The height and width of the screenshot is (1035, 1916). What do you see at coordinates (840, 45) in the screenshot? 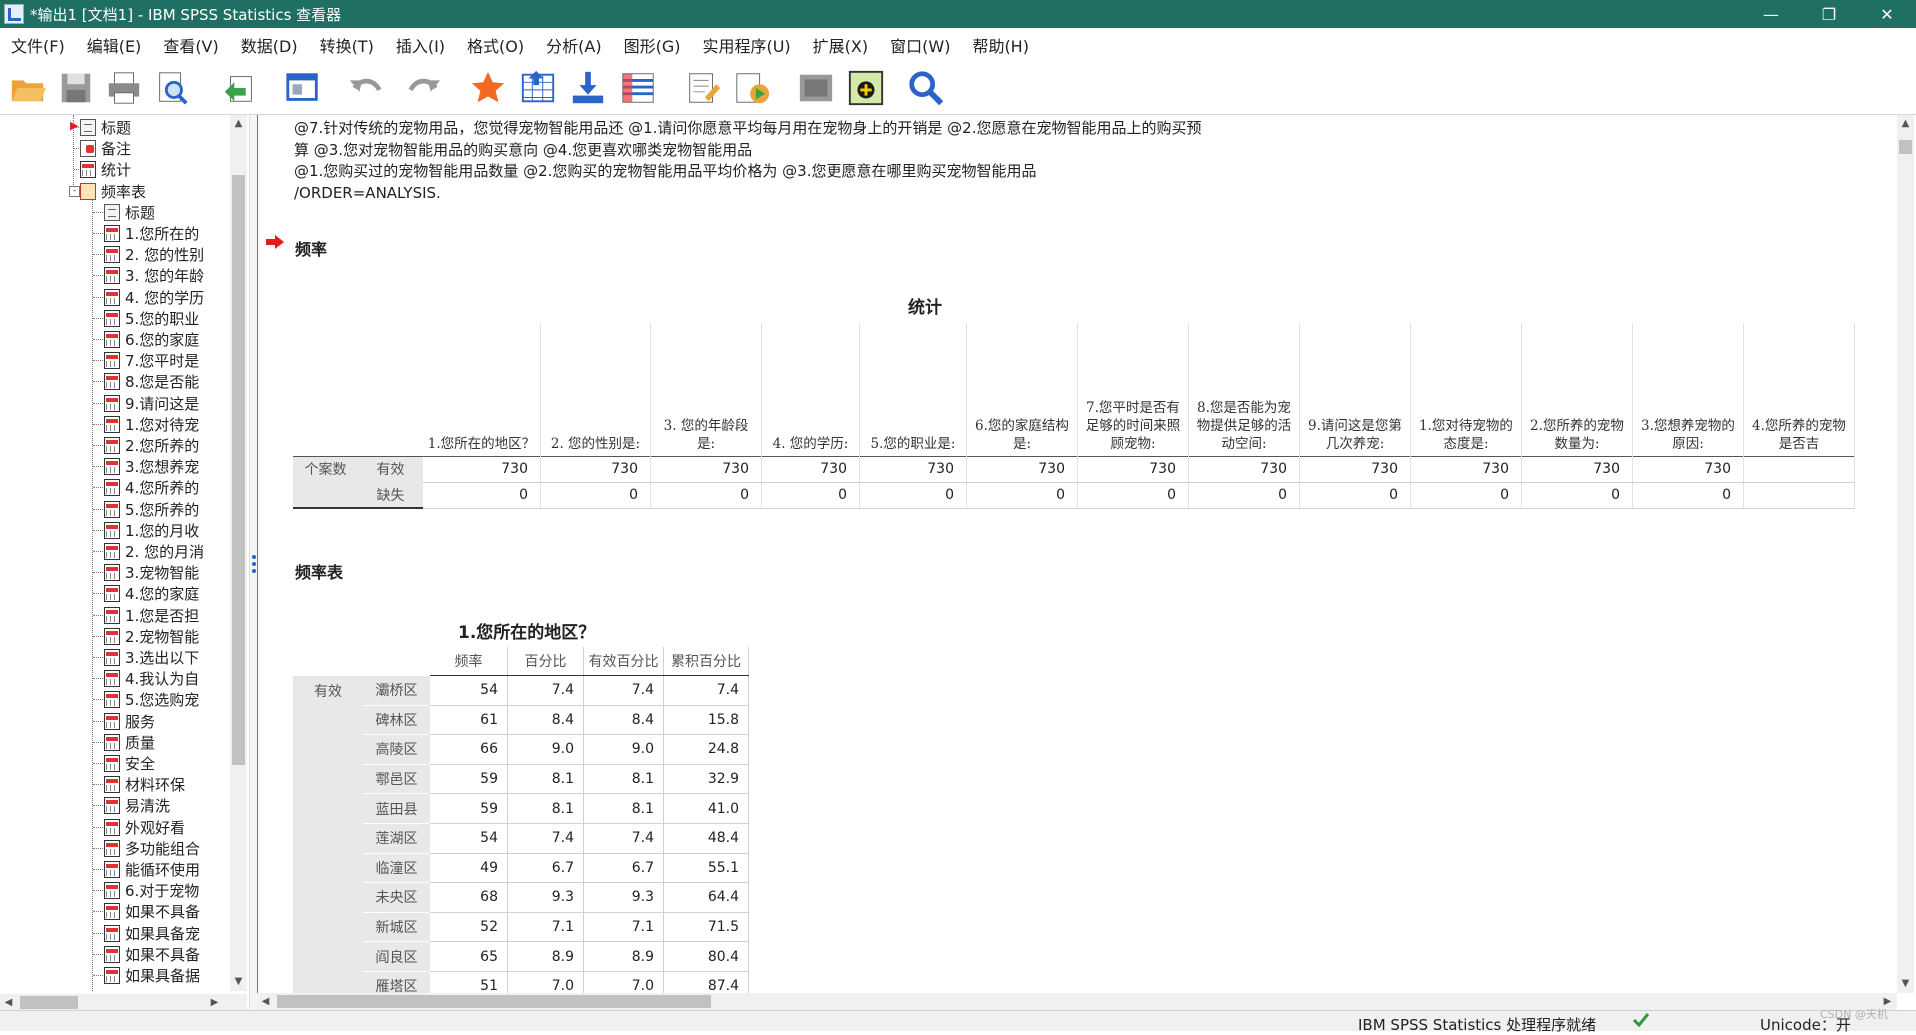
I see `menu-item: 扩展(X)` at bounding box center [840, 45].